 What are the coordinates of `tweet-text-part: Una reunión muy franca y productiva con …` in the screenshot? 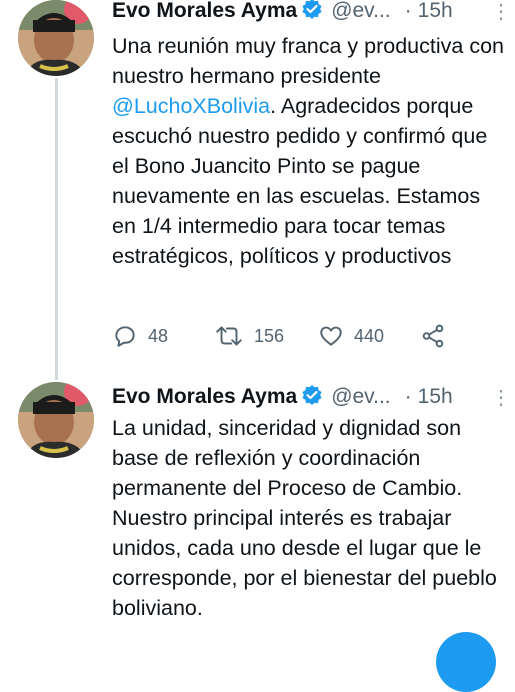 It's located at (308, 61).